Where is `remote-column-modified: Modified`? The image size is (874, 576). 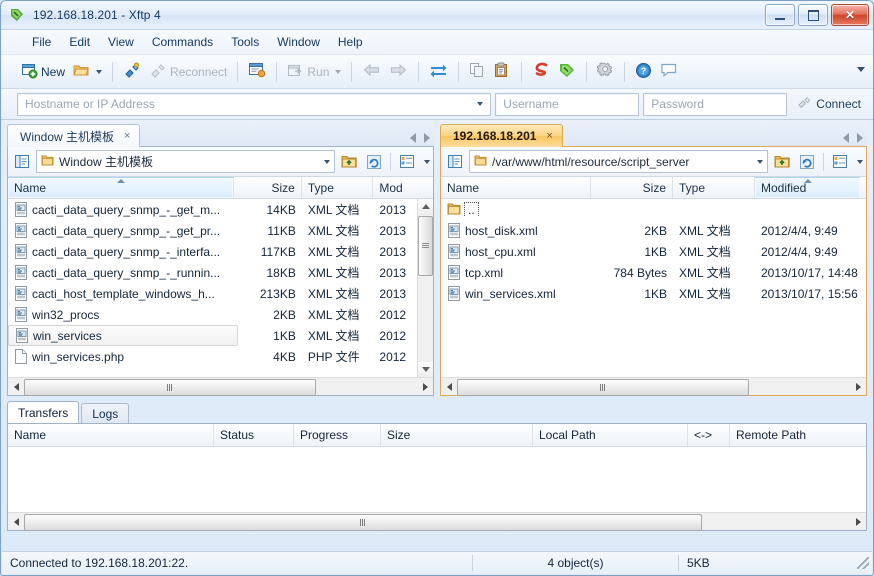 remote-column-modified: Modified is located at coordinates (807, 187).